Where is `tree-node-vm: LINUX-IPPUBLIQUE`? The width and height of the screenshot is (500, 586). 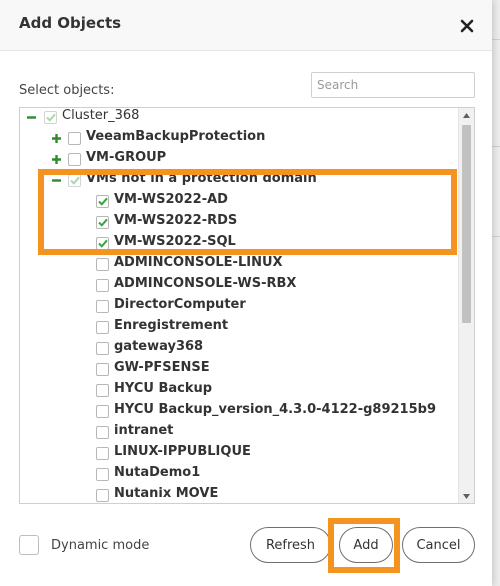
tree-node-vm: LINUX-IPPUBLIQUE is located at coordinates (239, 453).